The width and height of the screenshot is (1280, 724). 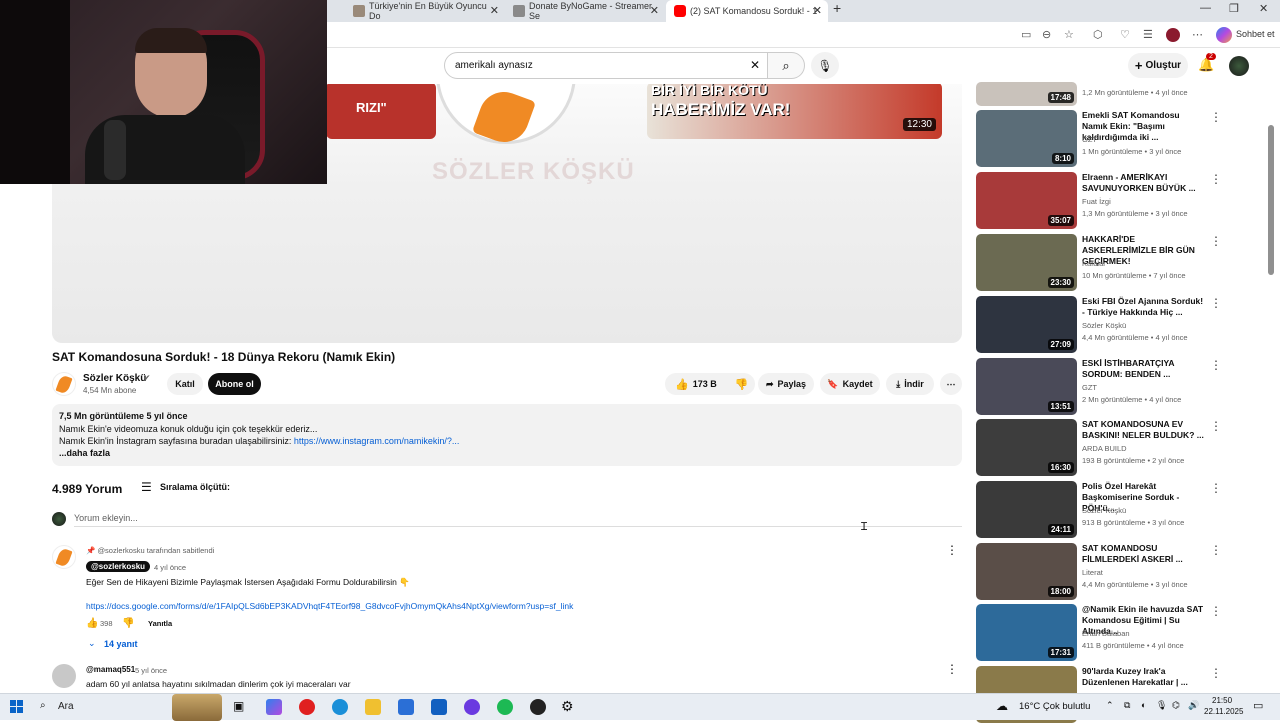 I want to click on browser-tab-3-active: (2) SAT Komandosu Sorduk! - 1 ✕, so click(x=747, y=11).